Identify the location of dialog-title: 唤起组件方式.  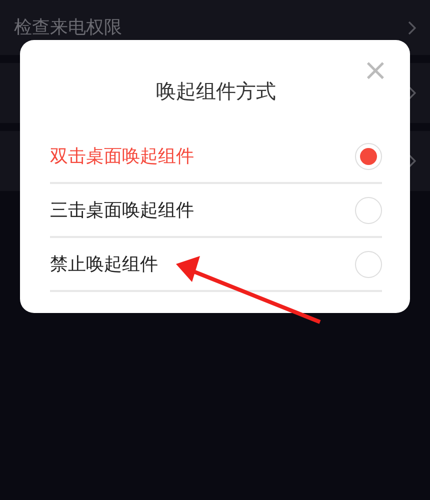
(216, 91).